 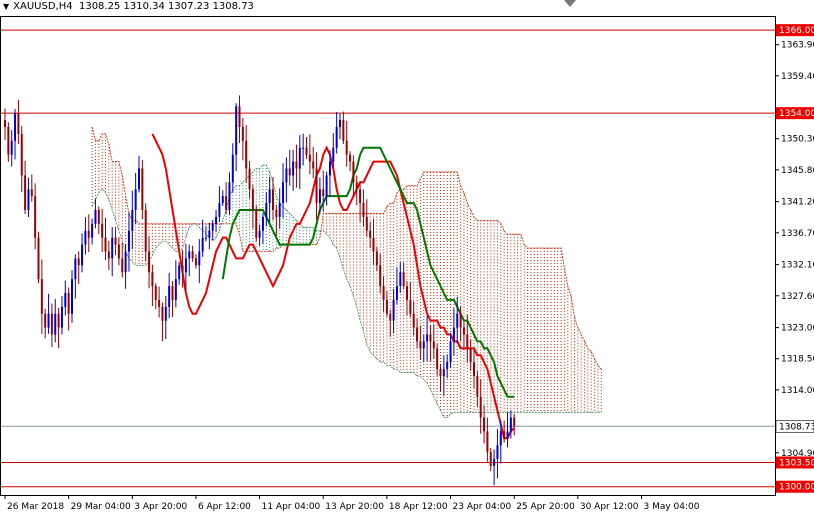 I want to click on price-tick-label: 1345.80, so click(x=797, y=171).